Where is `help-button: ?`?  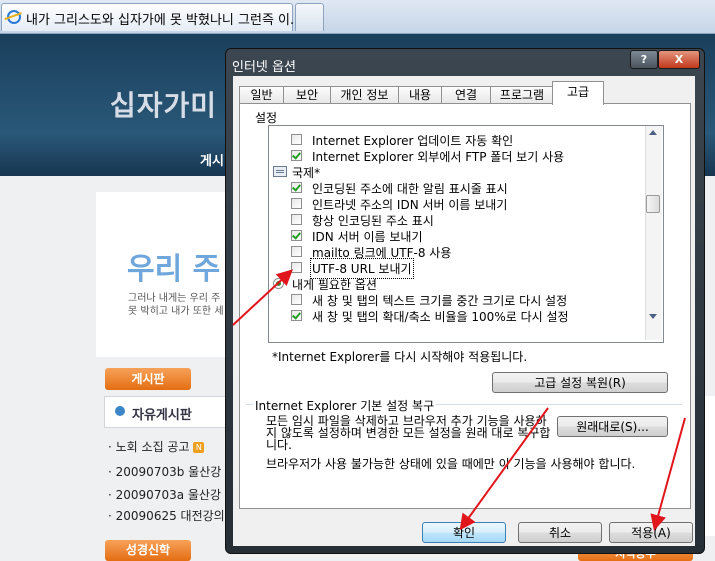 help-button: ? is located at coordinates (644, 59).